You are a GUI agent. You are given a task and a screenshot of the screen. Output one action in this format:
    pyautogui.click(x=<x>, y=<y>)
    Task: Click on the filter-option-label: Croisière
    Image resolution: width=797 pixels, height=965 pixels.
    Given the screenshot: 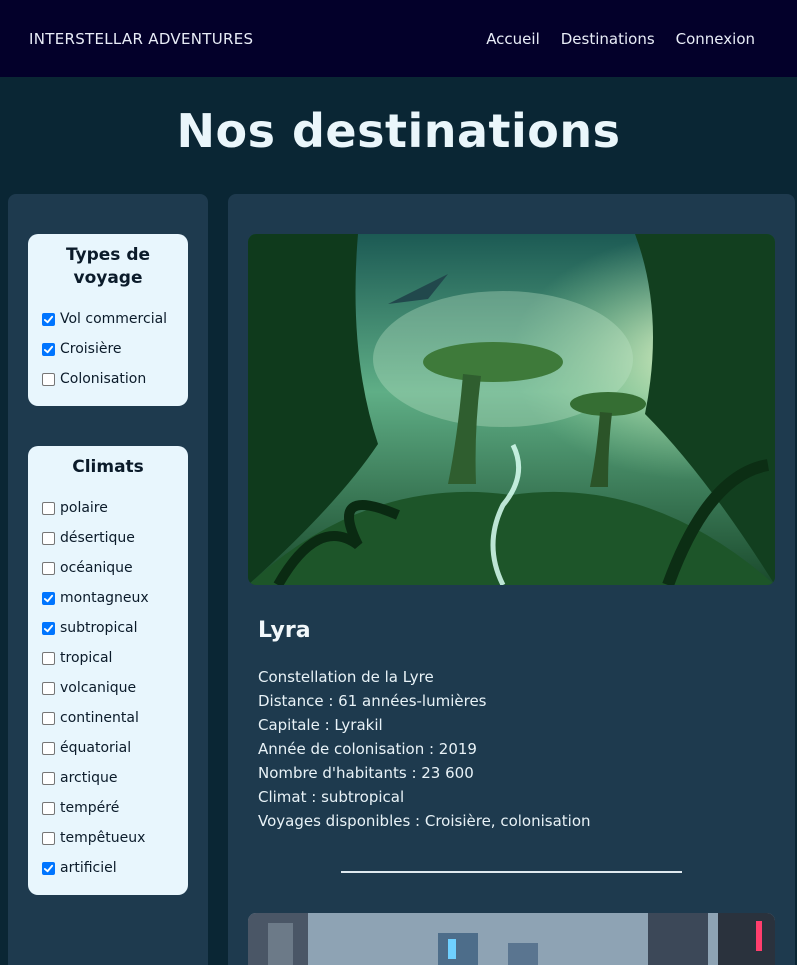 What is the action you would take?
    pyautogui.click(x=91, y=349)
    